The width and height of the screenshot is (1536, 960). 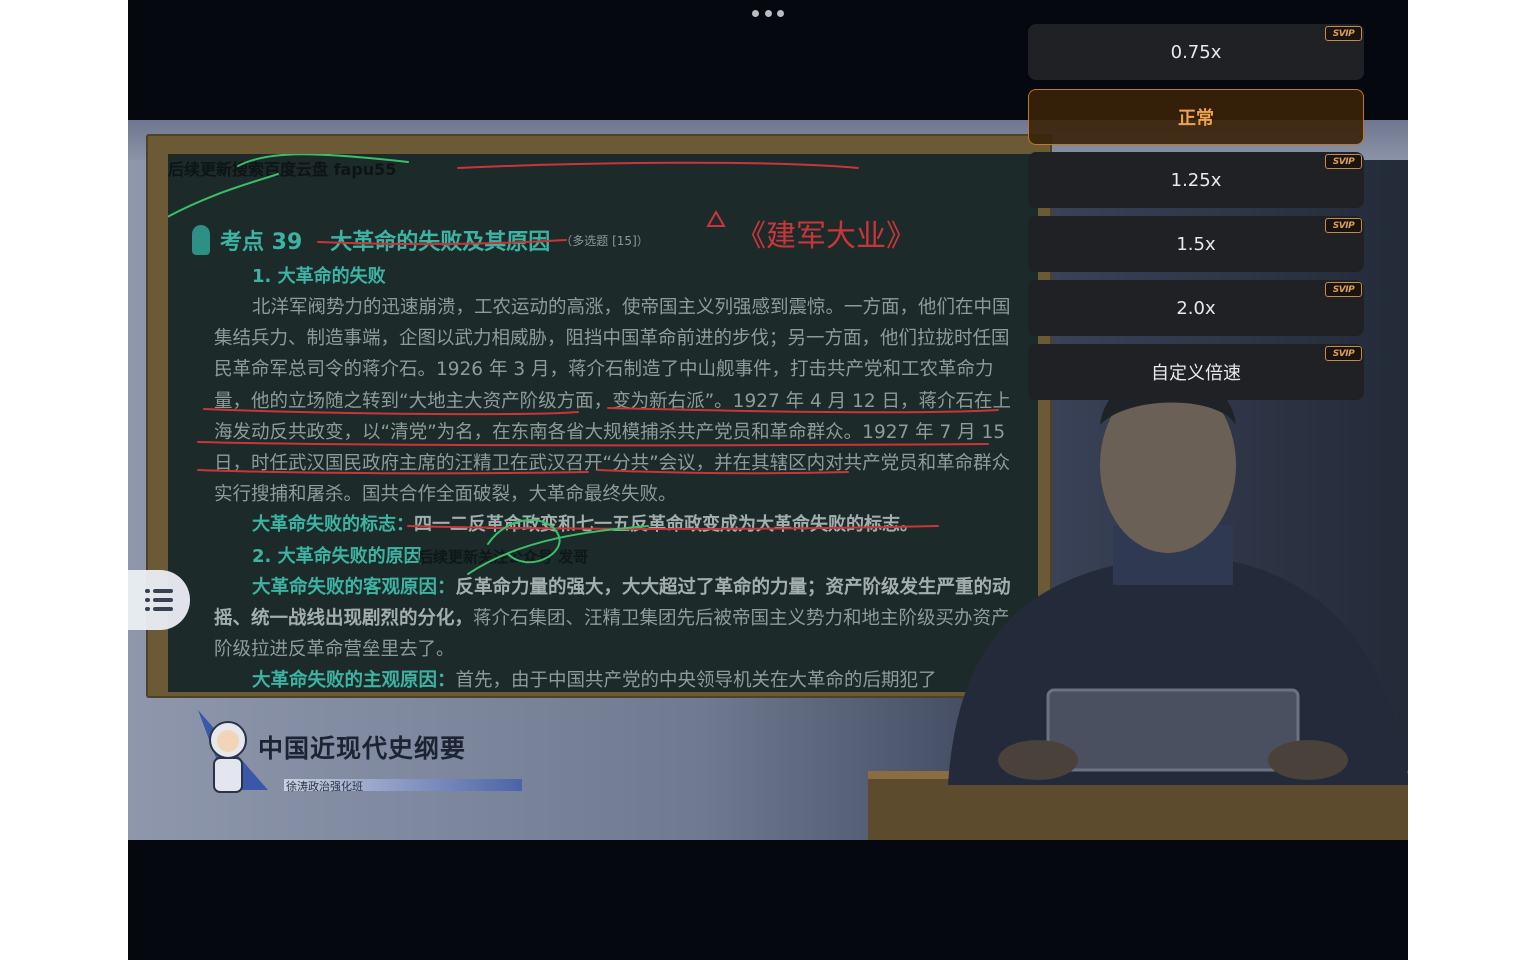 I want to click on speed-option-label: 正常, so click(x=1196, y=118).